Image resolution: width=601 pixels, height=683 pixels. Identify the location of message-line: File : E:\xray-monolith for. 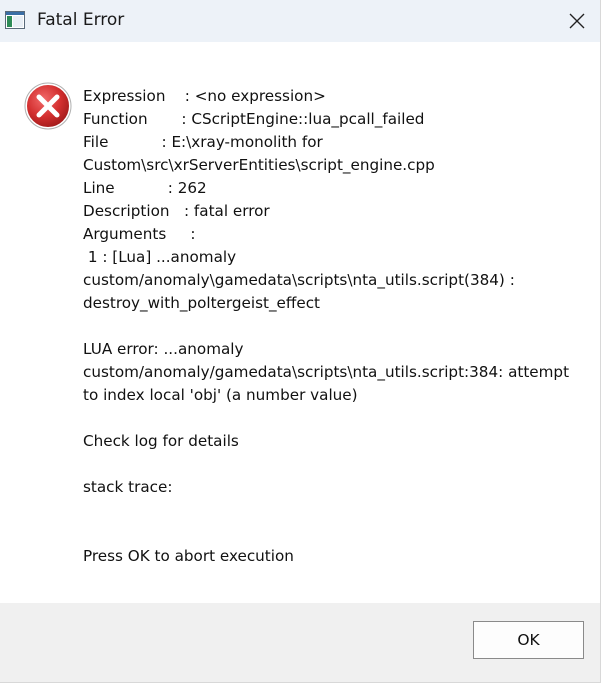
(203, 142).